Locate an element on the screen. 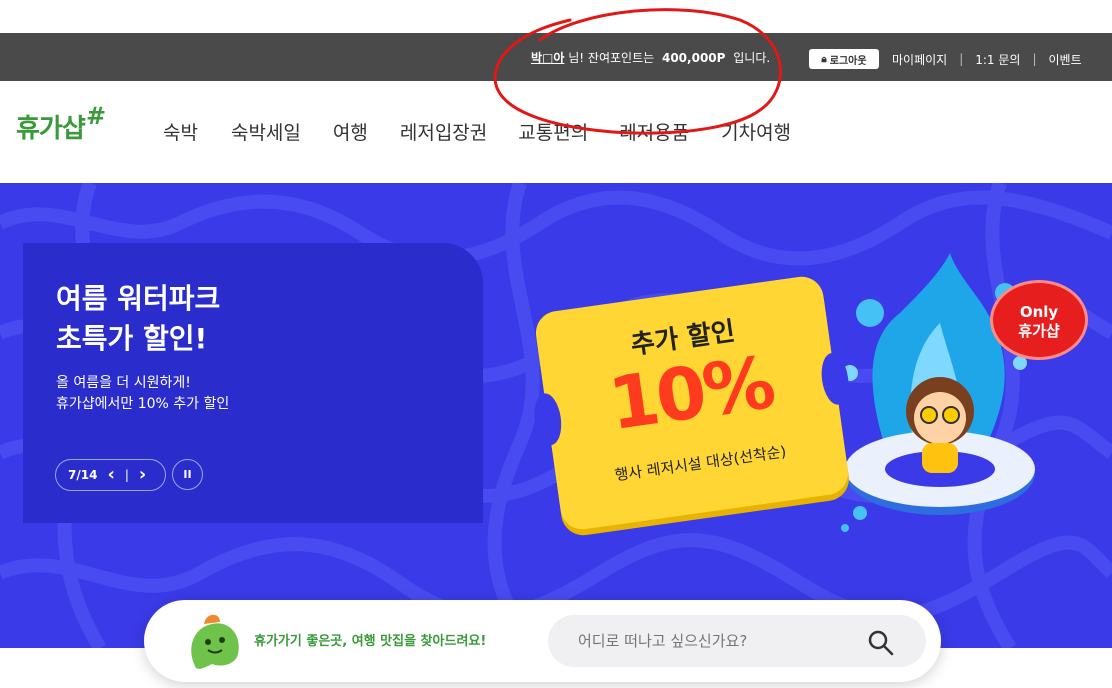  chevron-left-icon: ‹ is located at coordinates (111, 474).